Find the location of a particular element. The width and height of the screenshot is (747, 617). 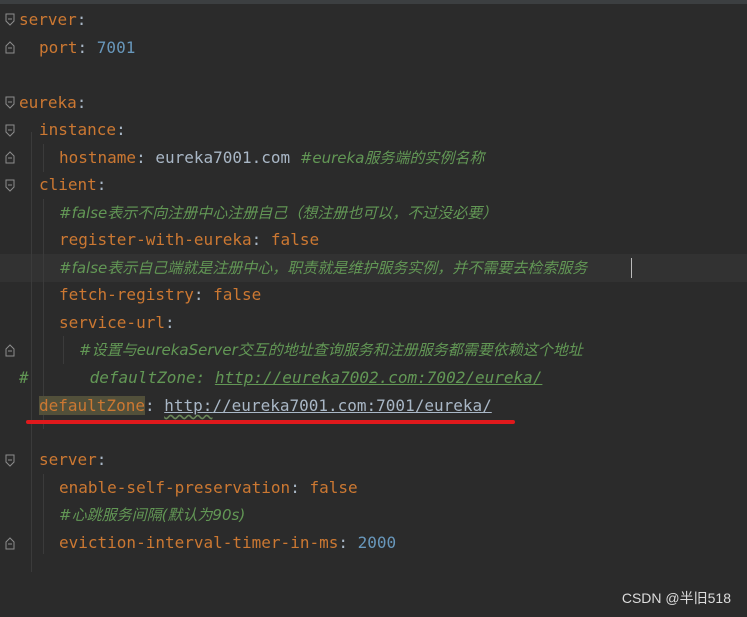

url-link: http://eureka7001.com:7001/eureka/ is located at coordinates (328, 405).